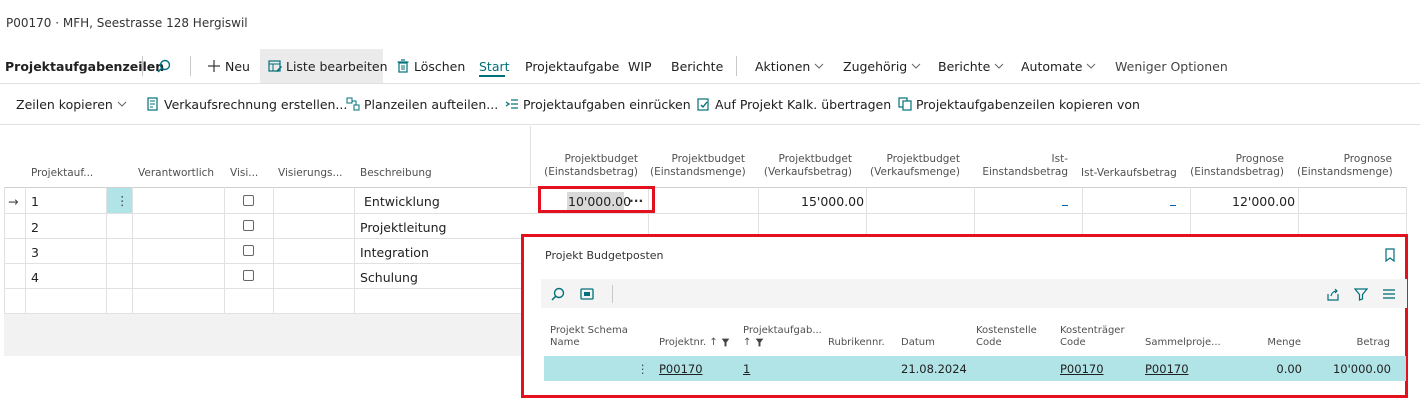  What do you see at coordinates (694, 343) in the screenshot?
I see `col-header-projekt-nr: Projektnr. ↑` at bounding box center [694, 343].